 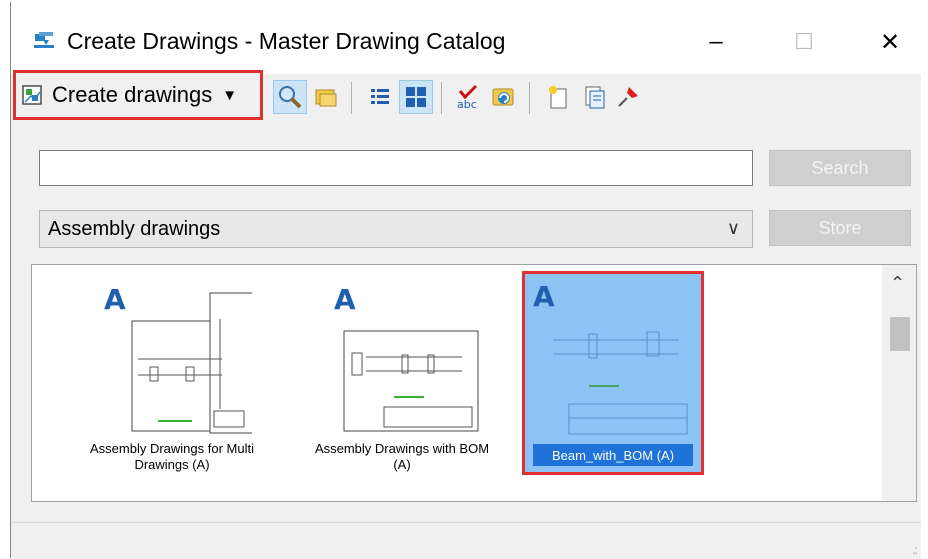 What do you see at coordinates (286, 41) in the screenshot?
I see `window-title: Create Drawings - Master Drawing Catalog` at bounding box center [286, 41].